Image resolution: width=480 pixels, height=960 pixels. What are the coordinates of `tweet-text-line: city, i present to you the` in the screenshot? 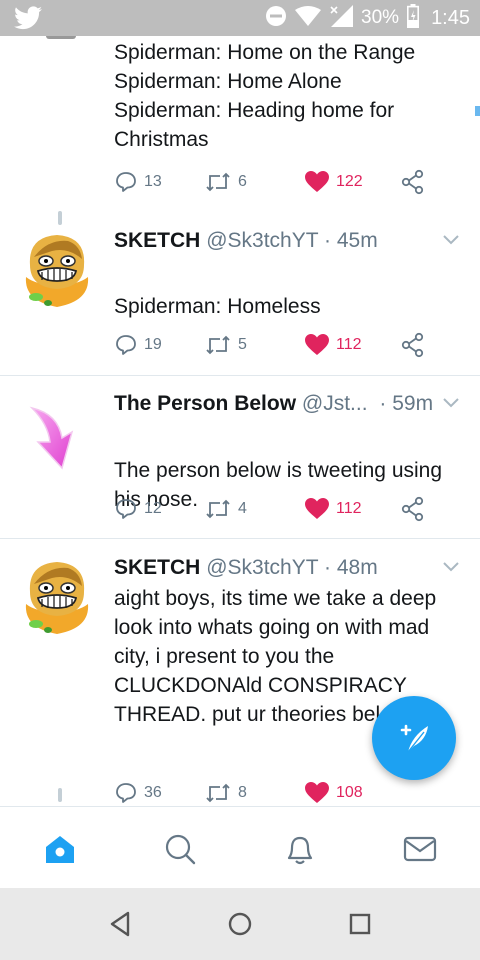 It's located at (224, 656).